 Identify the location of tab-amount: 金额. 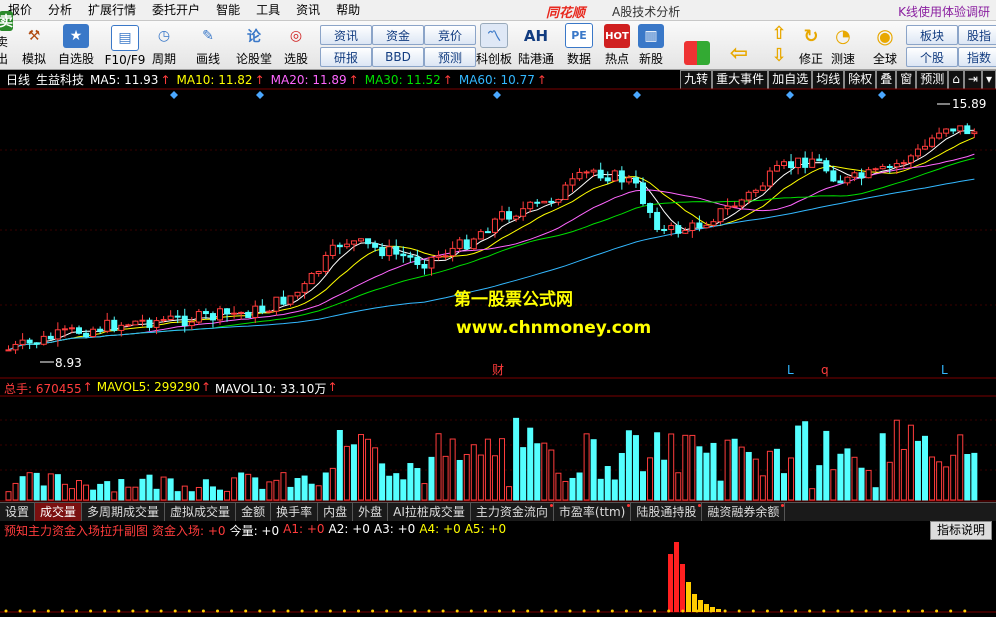
(254, 512).